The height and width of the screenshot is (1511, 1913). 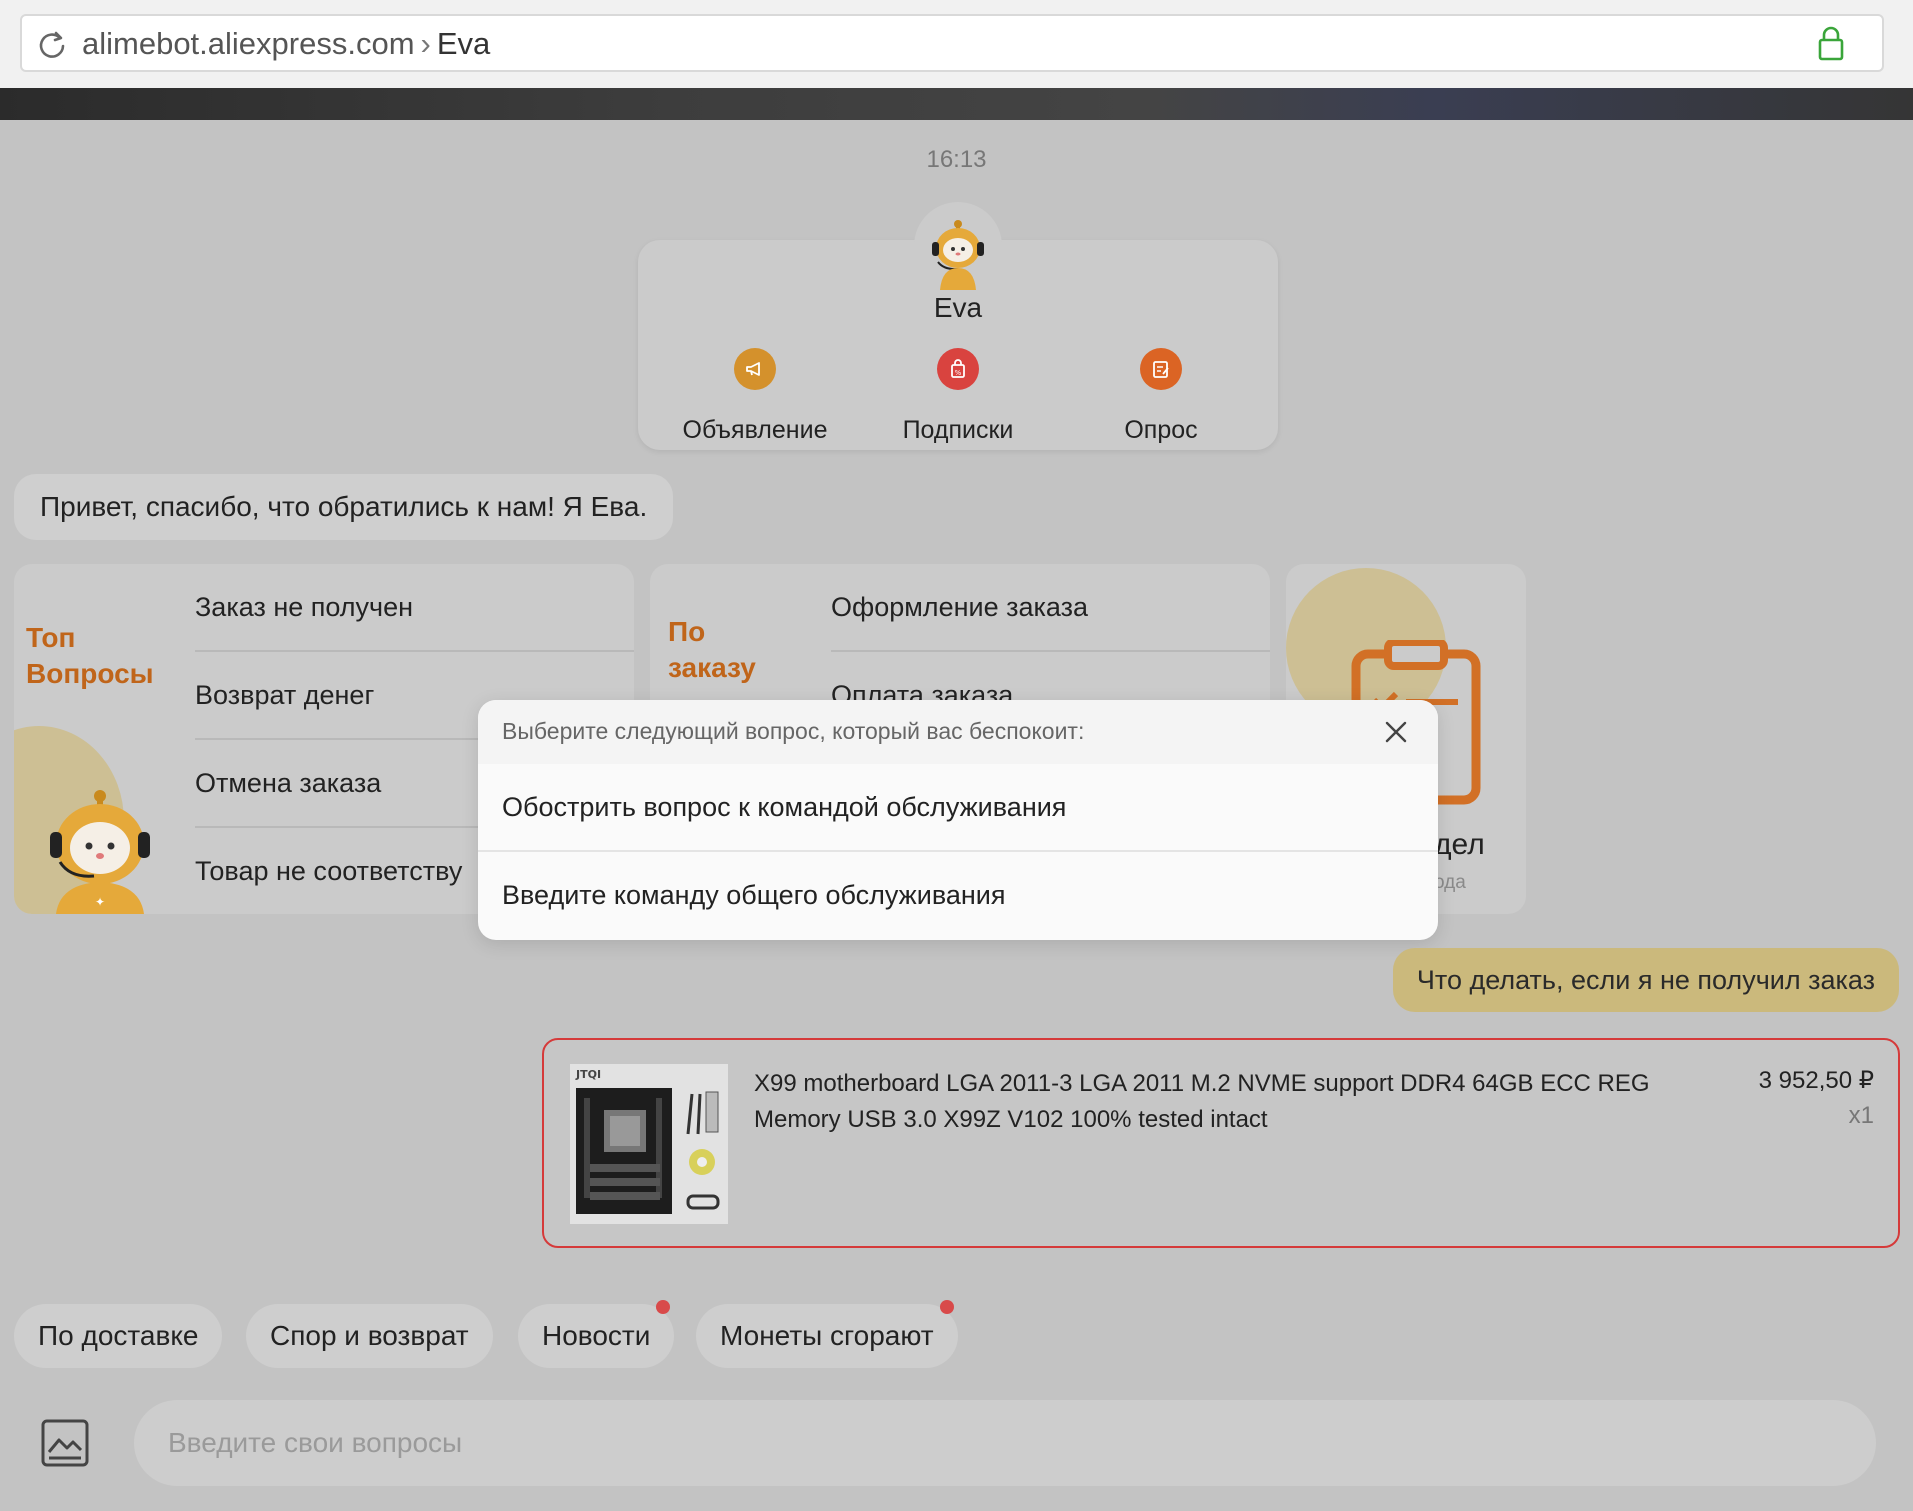 I want to click on chip-label: Новости, so click(x=596, y=1335).